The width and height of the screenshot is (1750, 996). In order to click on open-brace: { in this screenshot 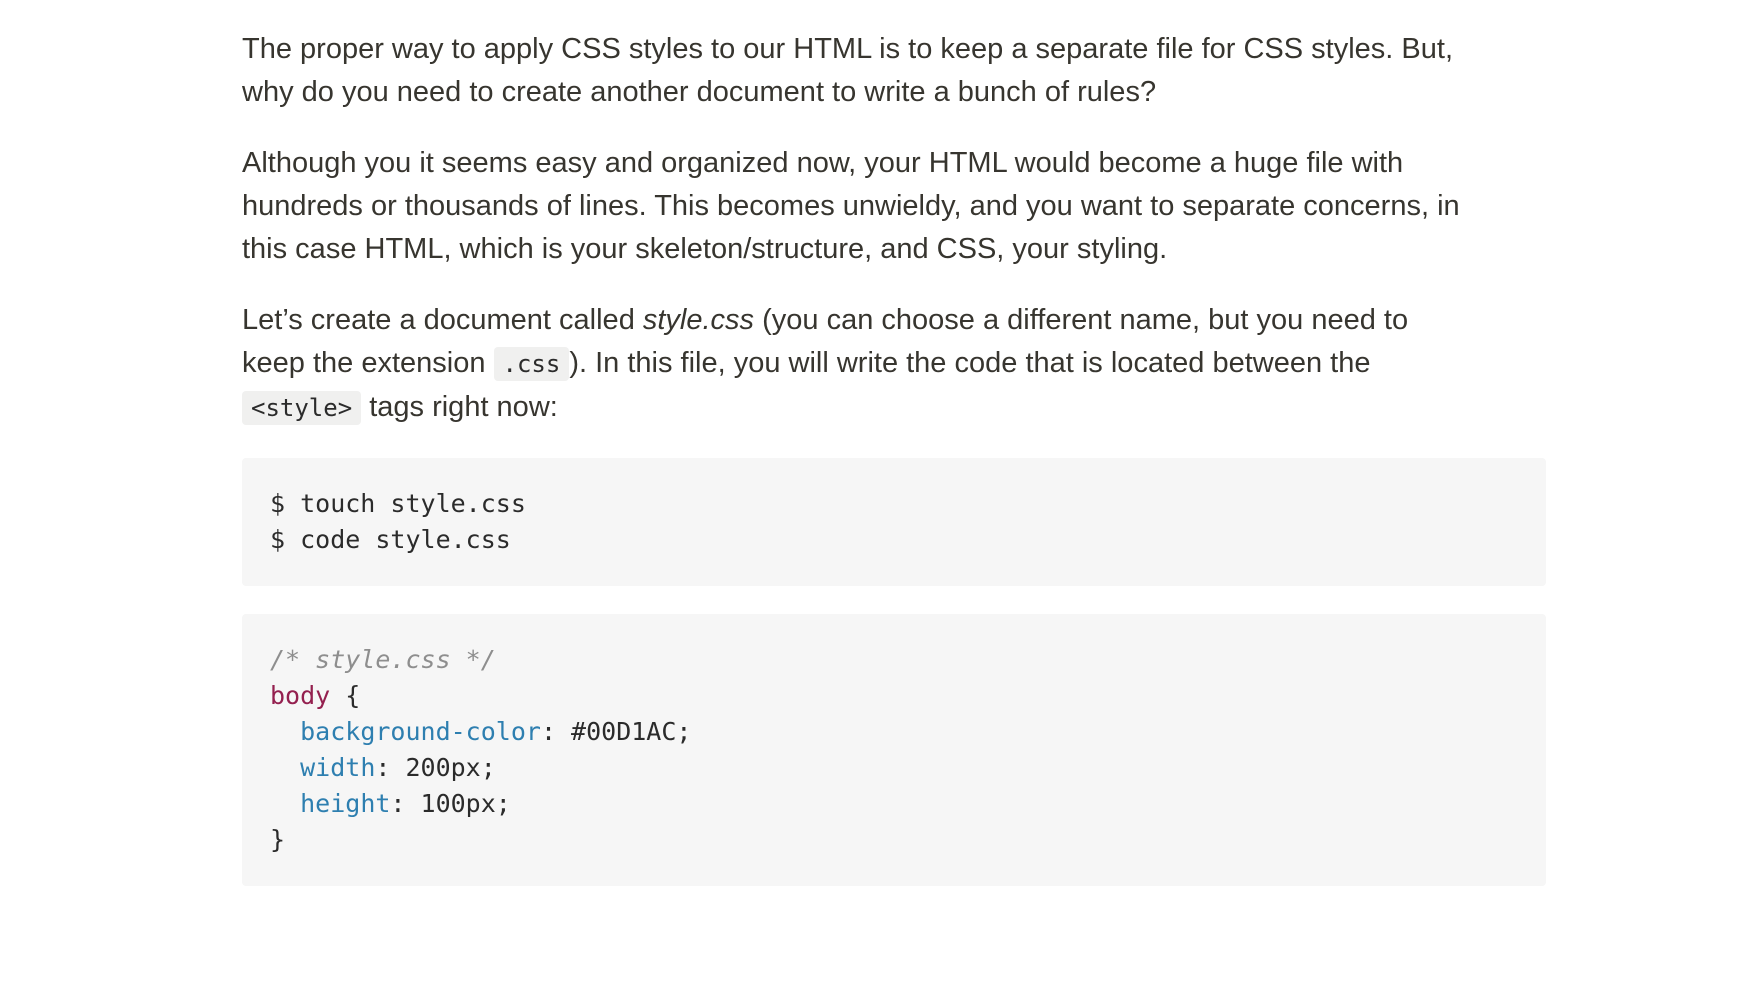, I will do `click(345, 695)`.